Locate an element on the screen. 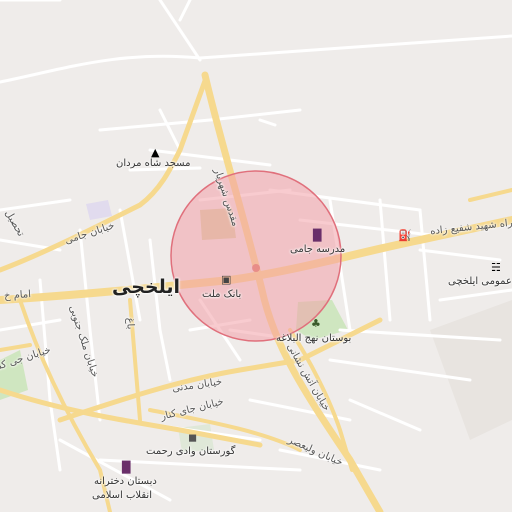 The image size is (512, 512). mosque-icon: ▲ is located at coordinates (155, 152).